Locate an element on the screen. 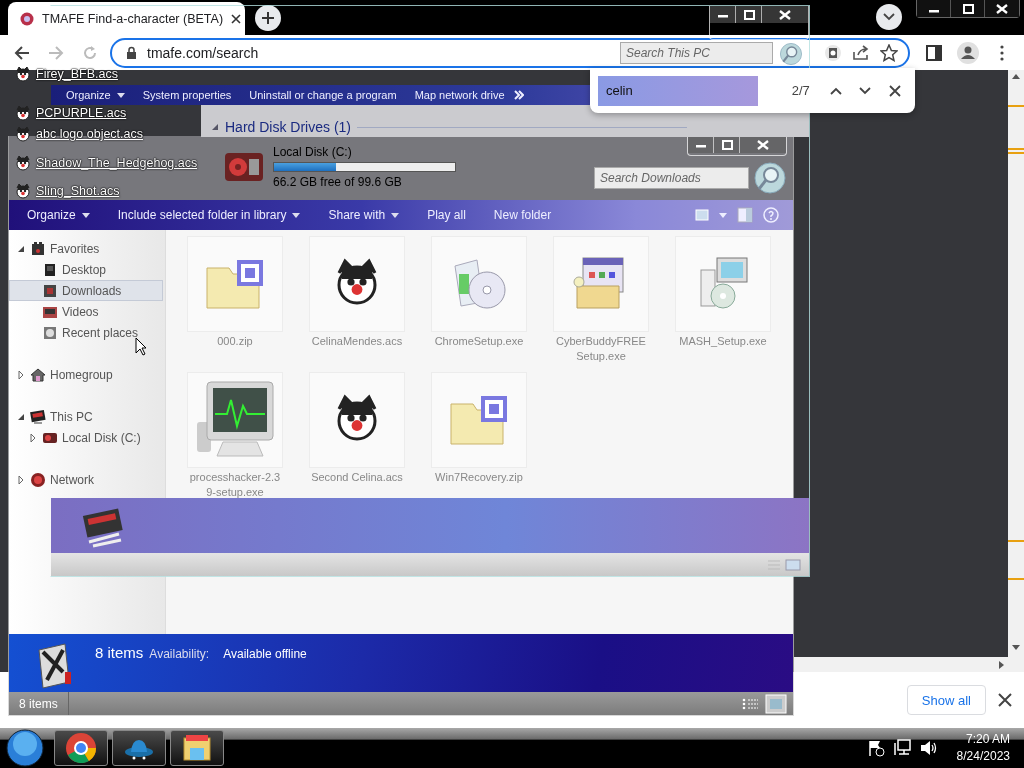 This screenshot has height=768, width=1024. file-link: Firey_BFB.acs is located at coordinates (77, 74).